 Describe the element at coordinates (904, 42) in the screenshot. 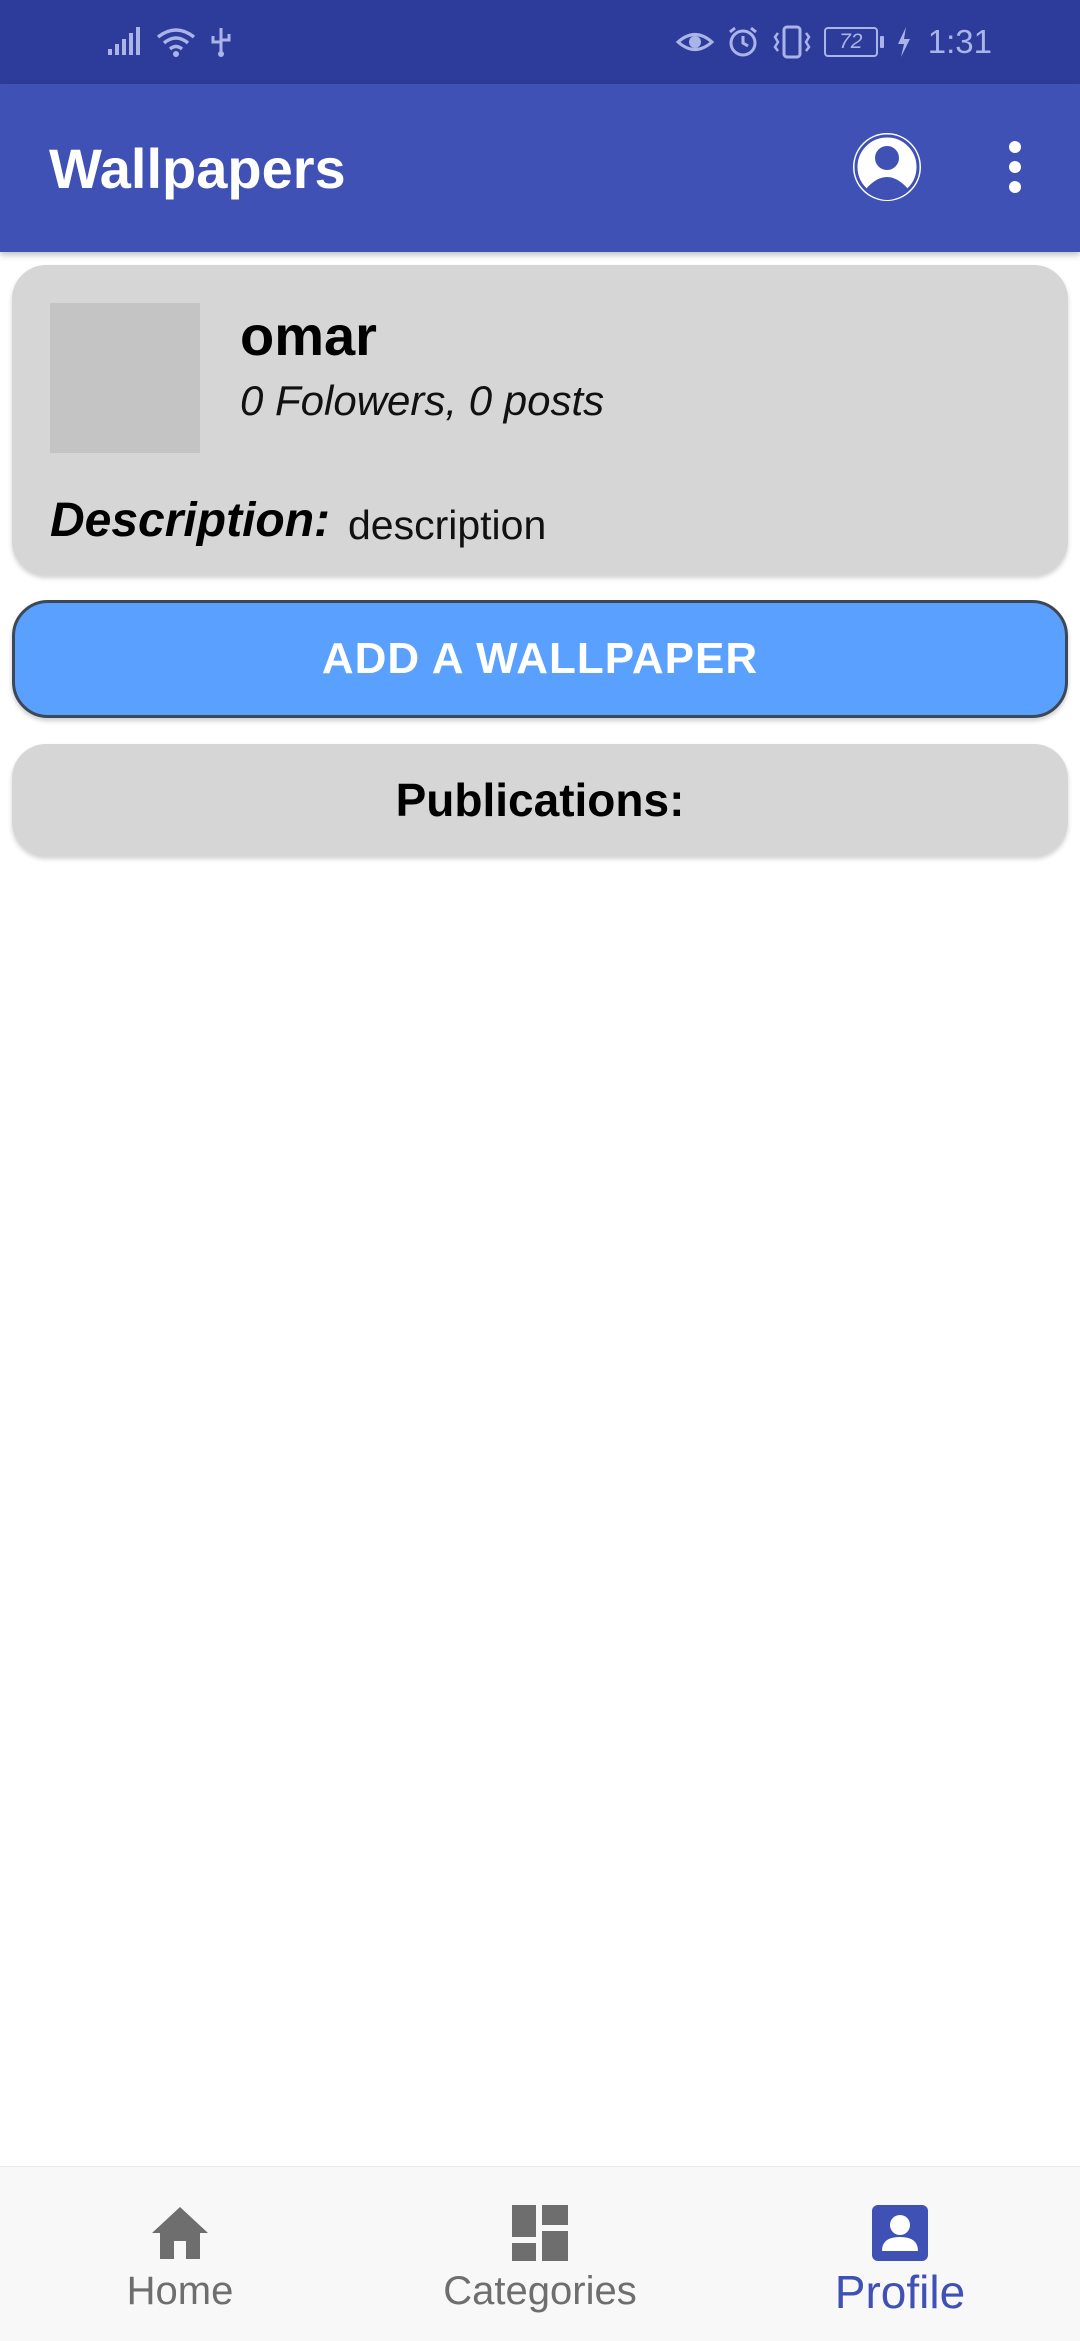

I see `charging-icon` at that location.